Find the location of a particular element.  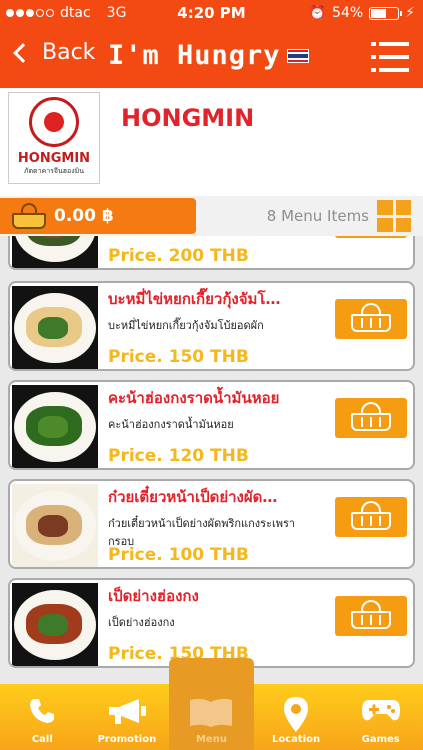

item-name: เป็ดย่างฮ่องกง is located at coordinates (153, 596).